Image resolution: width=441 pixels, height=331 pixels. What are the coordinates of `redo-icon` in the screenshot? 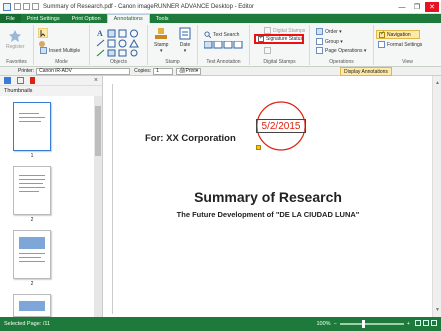 It's located at (35, 6).